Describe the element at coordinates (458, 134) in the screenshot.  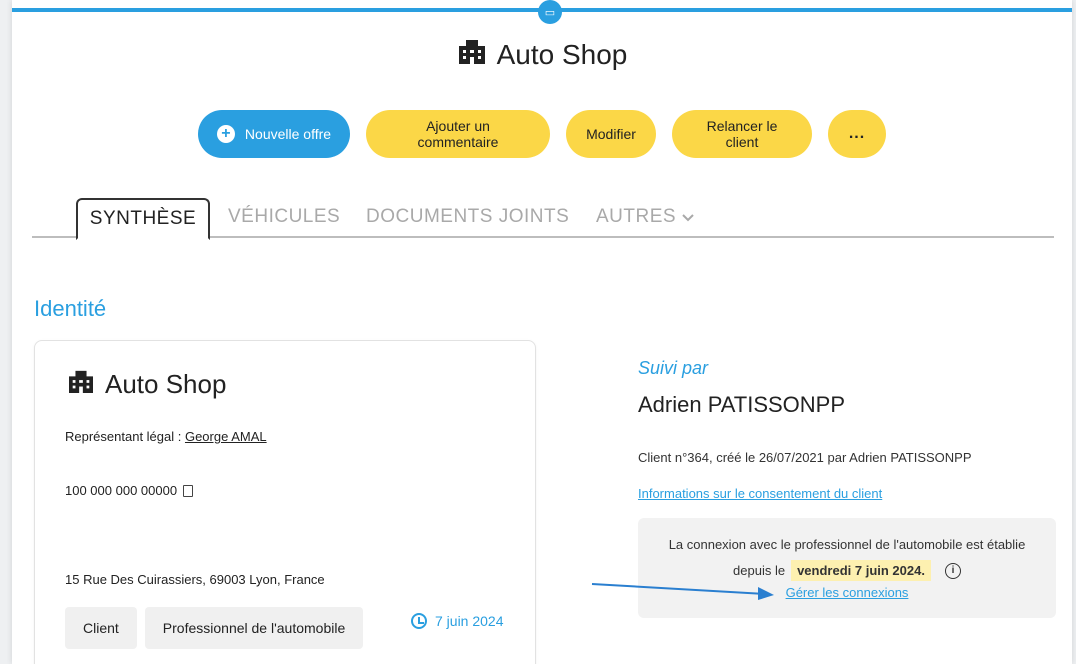
I see `add-comment-button: Ajouter un commentaire` at that location.